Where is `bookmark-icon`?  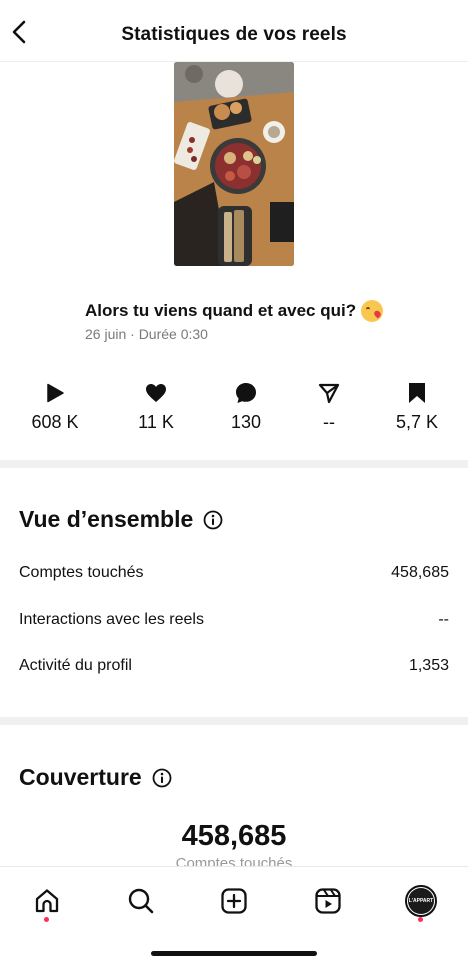 bookmark-icon is located at coordinates (417, 393).